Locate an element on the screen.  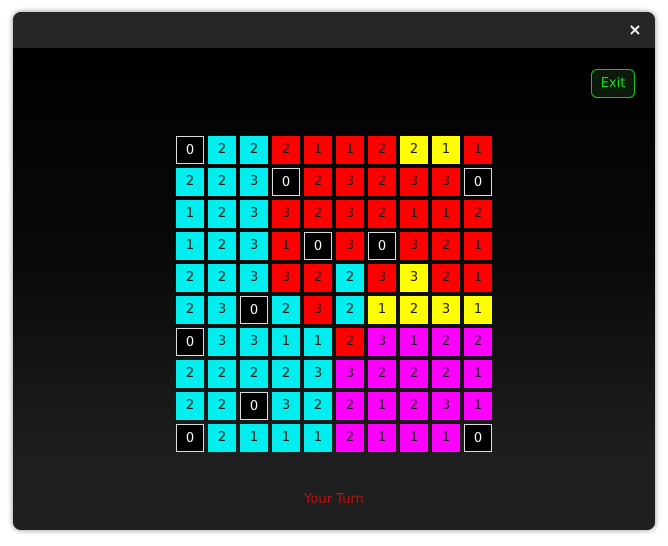
close-button: × is located at coordinates (635, 30).